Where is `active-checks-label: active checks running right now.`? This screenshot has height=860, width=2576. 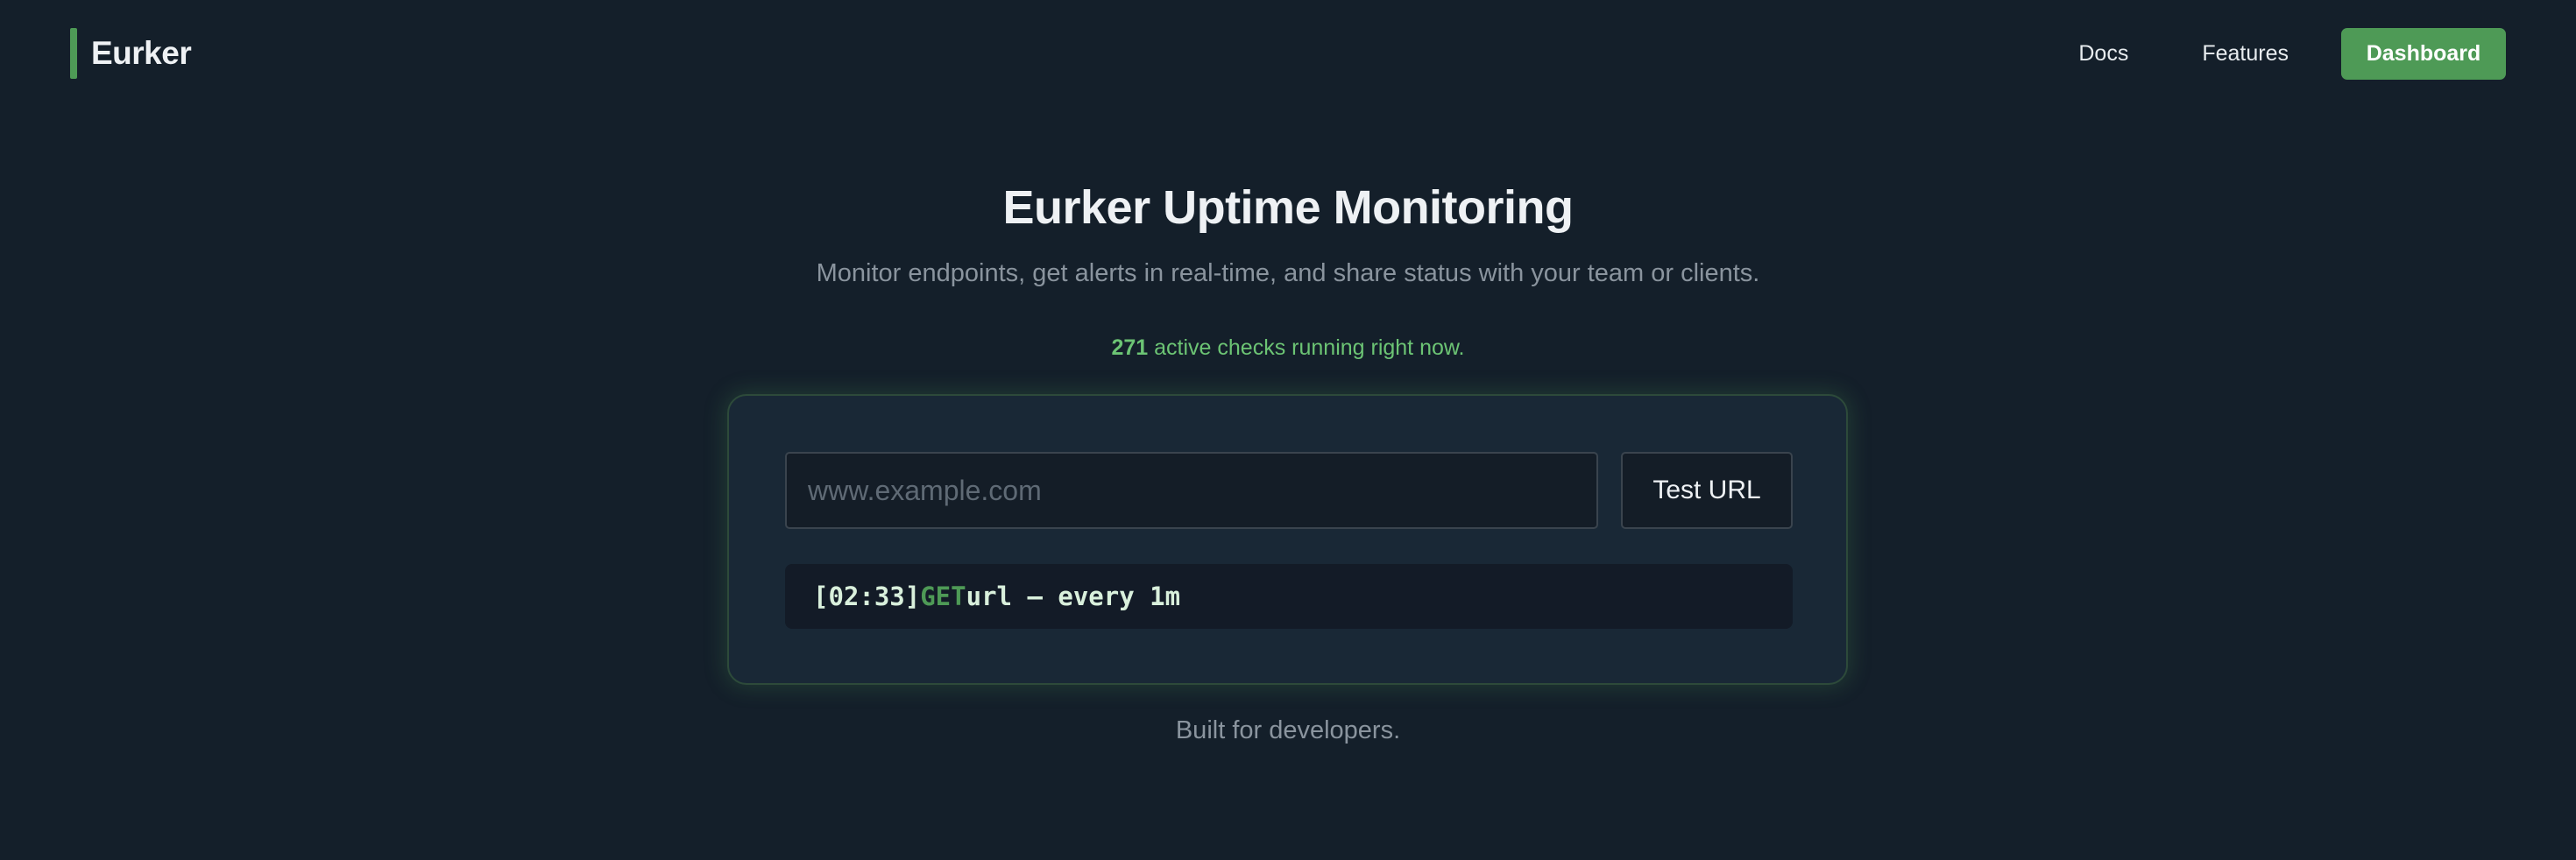 active-checks-label: active checks running right now. is located at coordinates (1306, 348).